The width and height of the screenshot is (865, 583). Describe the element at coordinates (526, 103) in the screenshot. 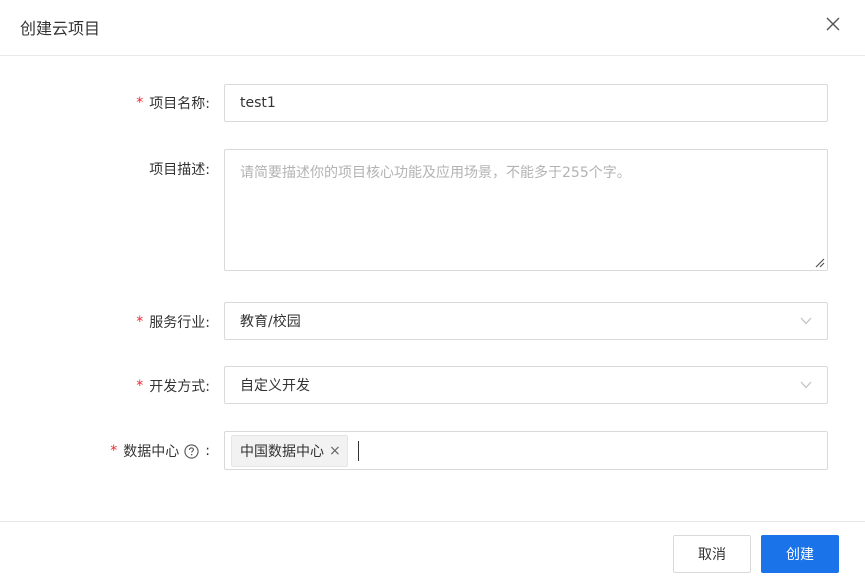

I see `project-name-input: test1` at that location.